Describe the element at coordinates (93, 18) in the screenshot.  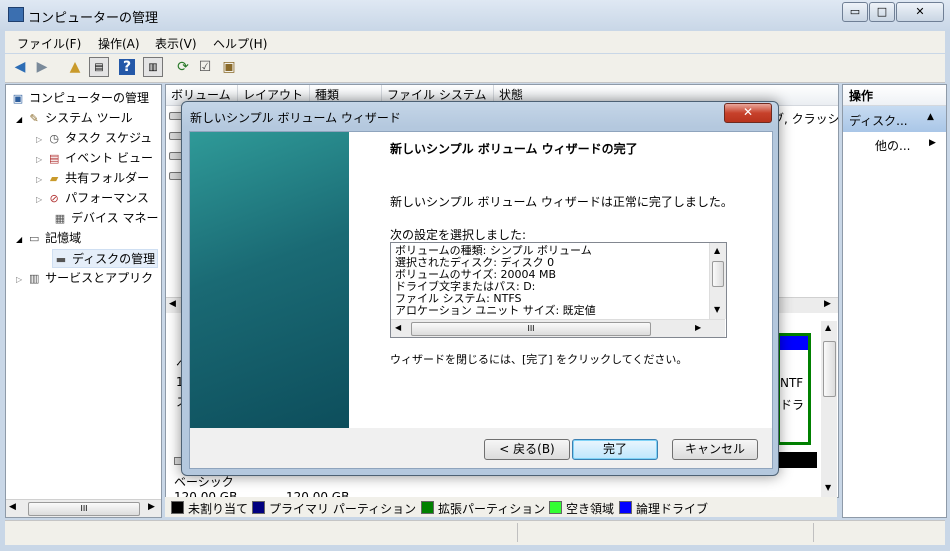
I see `window-title: コンピューターの管理` at that location.